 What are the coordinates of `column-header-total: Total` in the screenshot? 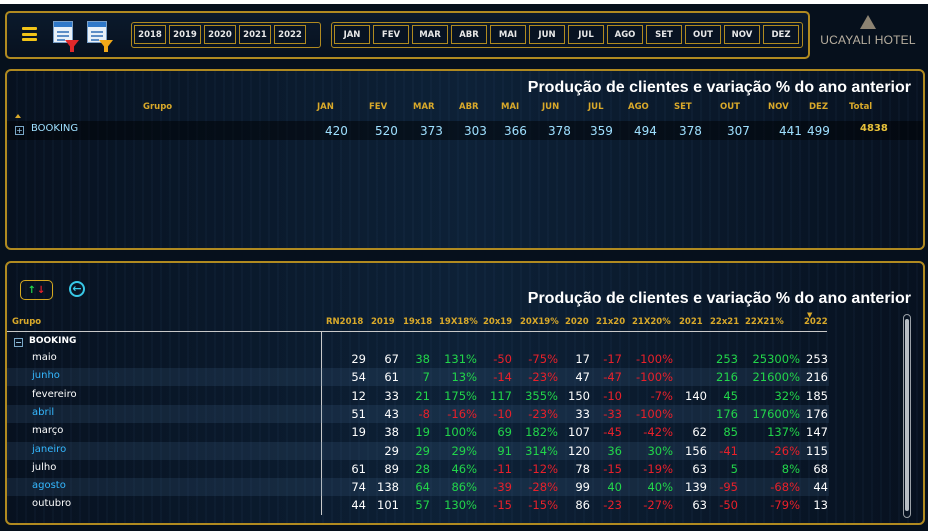 It's located at (860, 107).